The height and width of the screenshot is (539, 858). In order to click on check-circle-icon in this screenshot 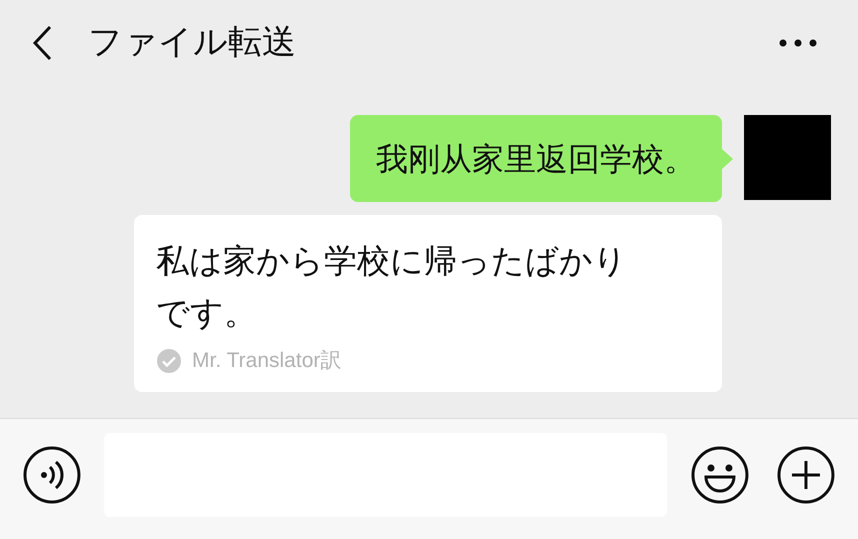, I will do `click(169, 361)`.